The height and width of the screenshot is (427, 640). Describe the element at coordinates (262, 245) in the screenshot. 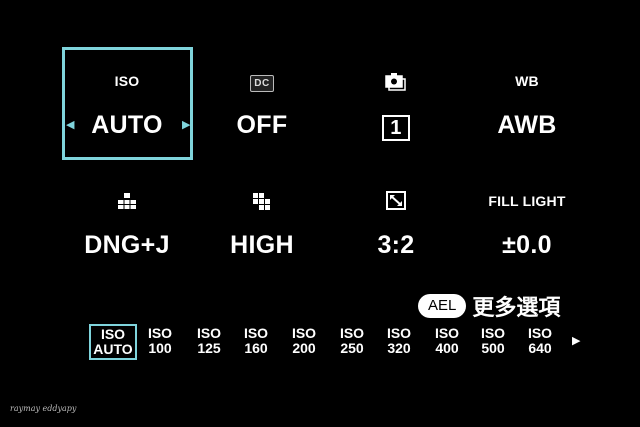

I see `size-value: HIGH` at that location.